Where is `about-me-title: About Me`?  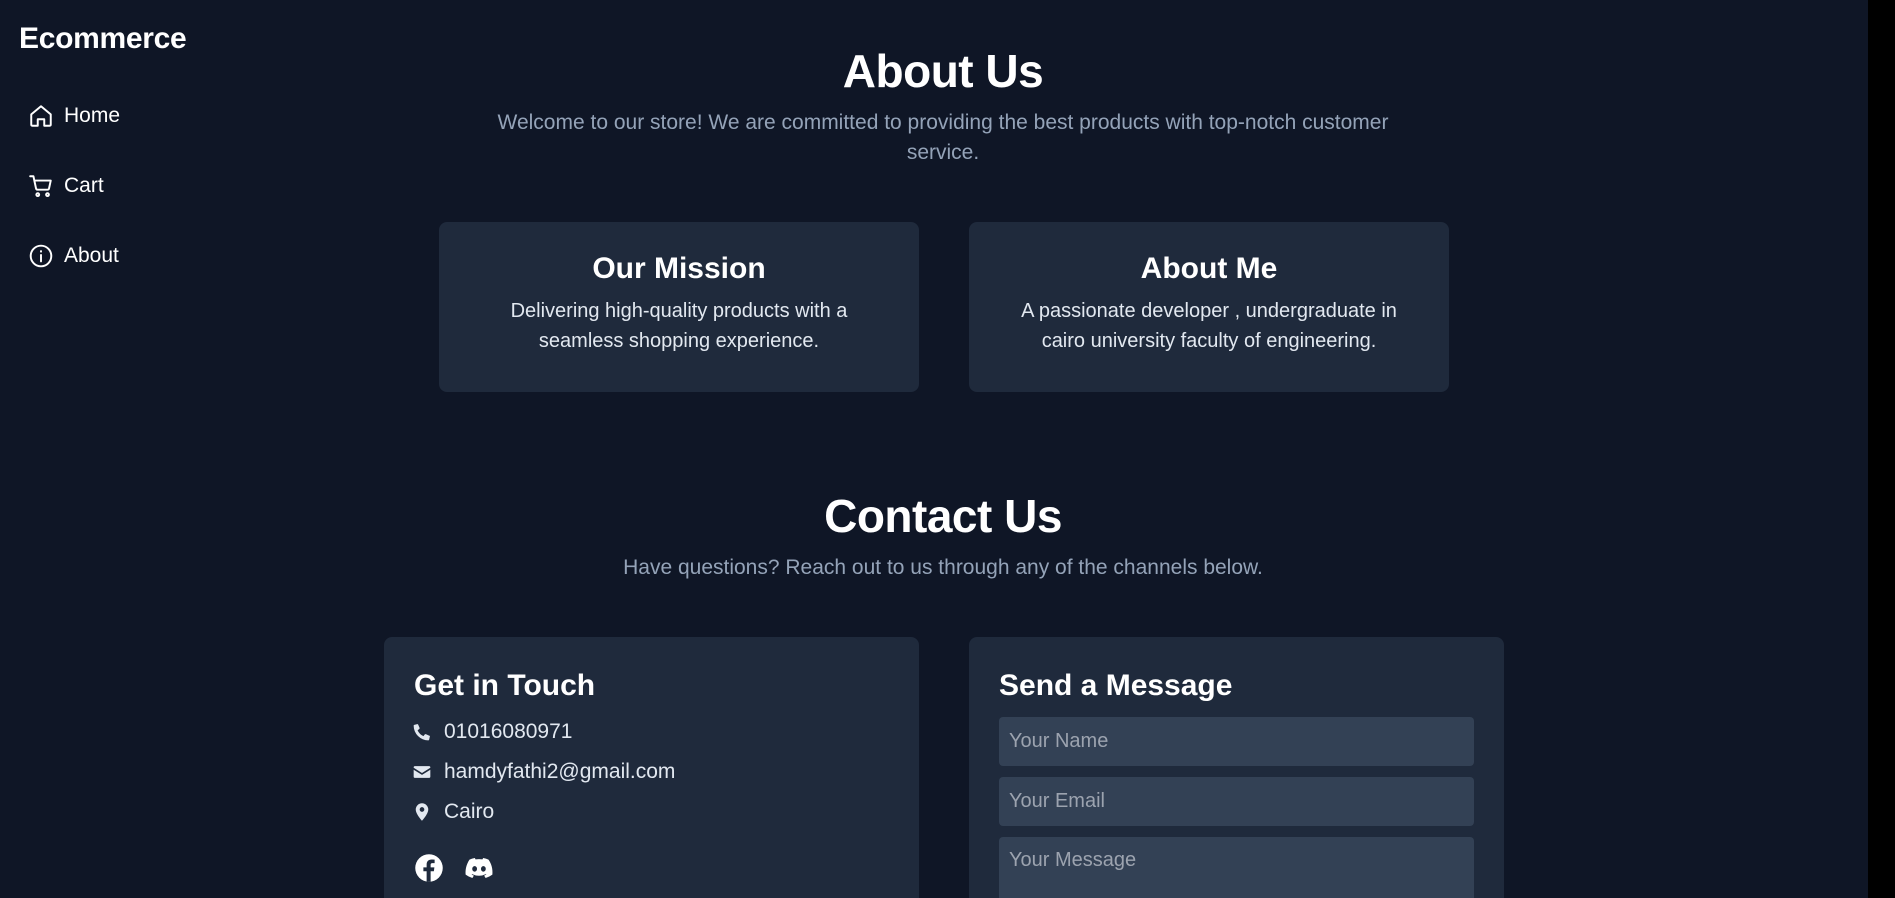
about-me-title: About Me is located at coordinates (1209, 268).